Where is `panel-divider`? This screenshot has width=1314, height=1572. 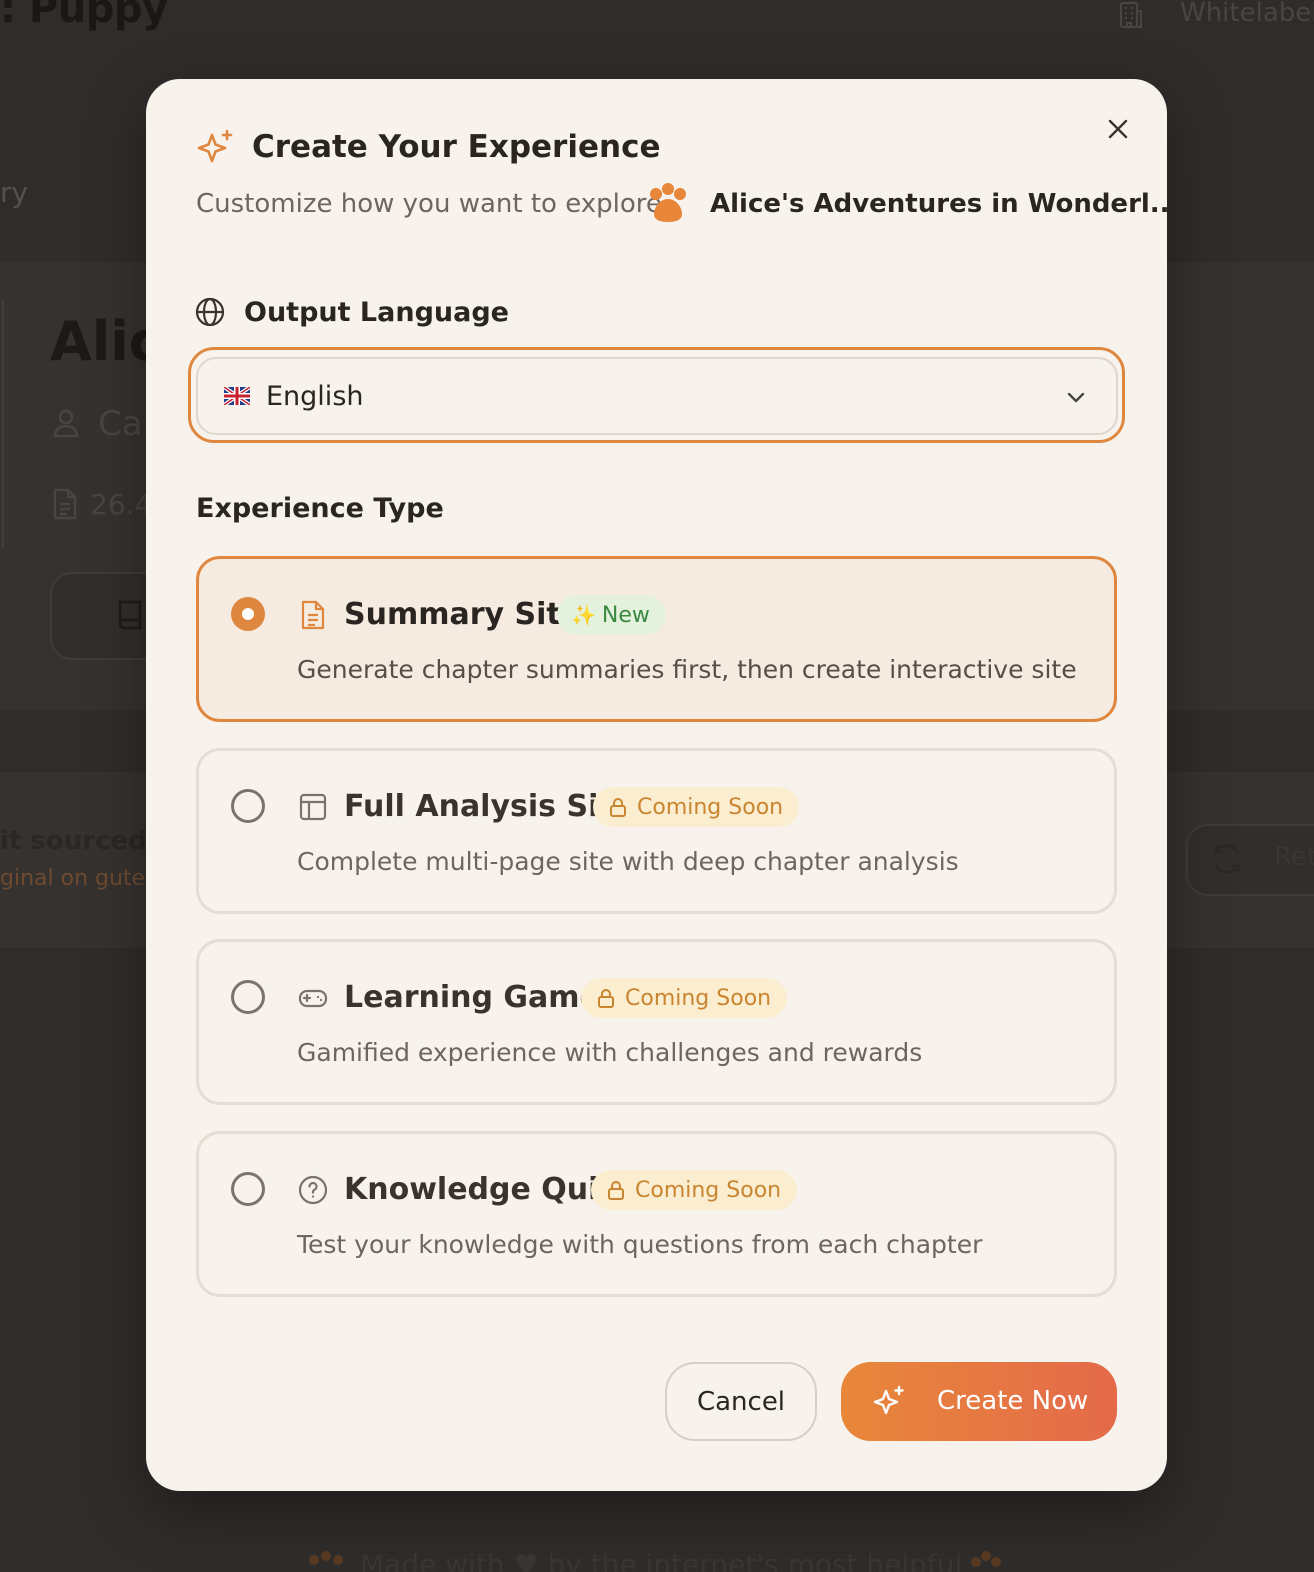
panel-divider is located at coordinates (3, 424).